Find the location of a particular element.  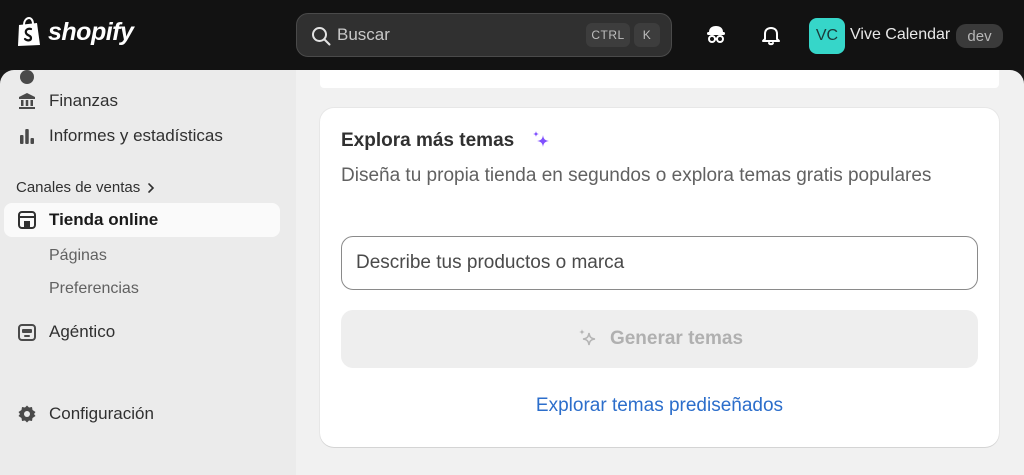

card-title: Explora más temas is located at coordinates (428, 140).